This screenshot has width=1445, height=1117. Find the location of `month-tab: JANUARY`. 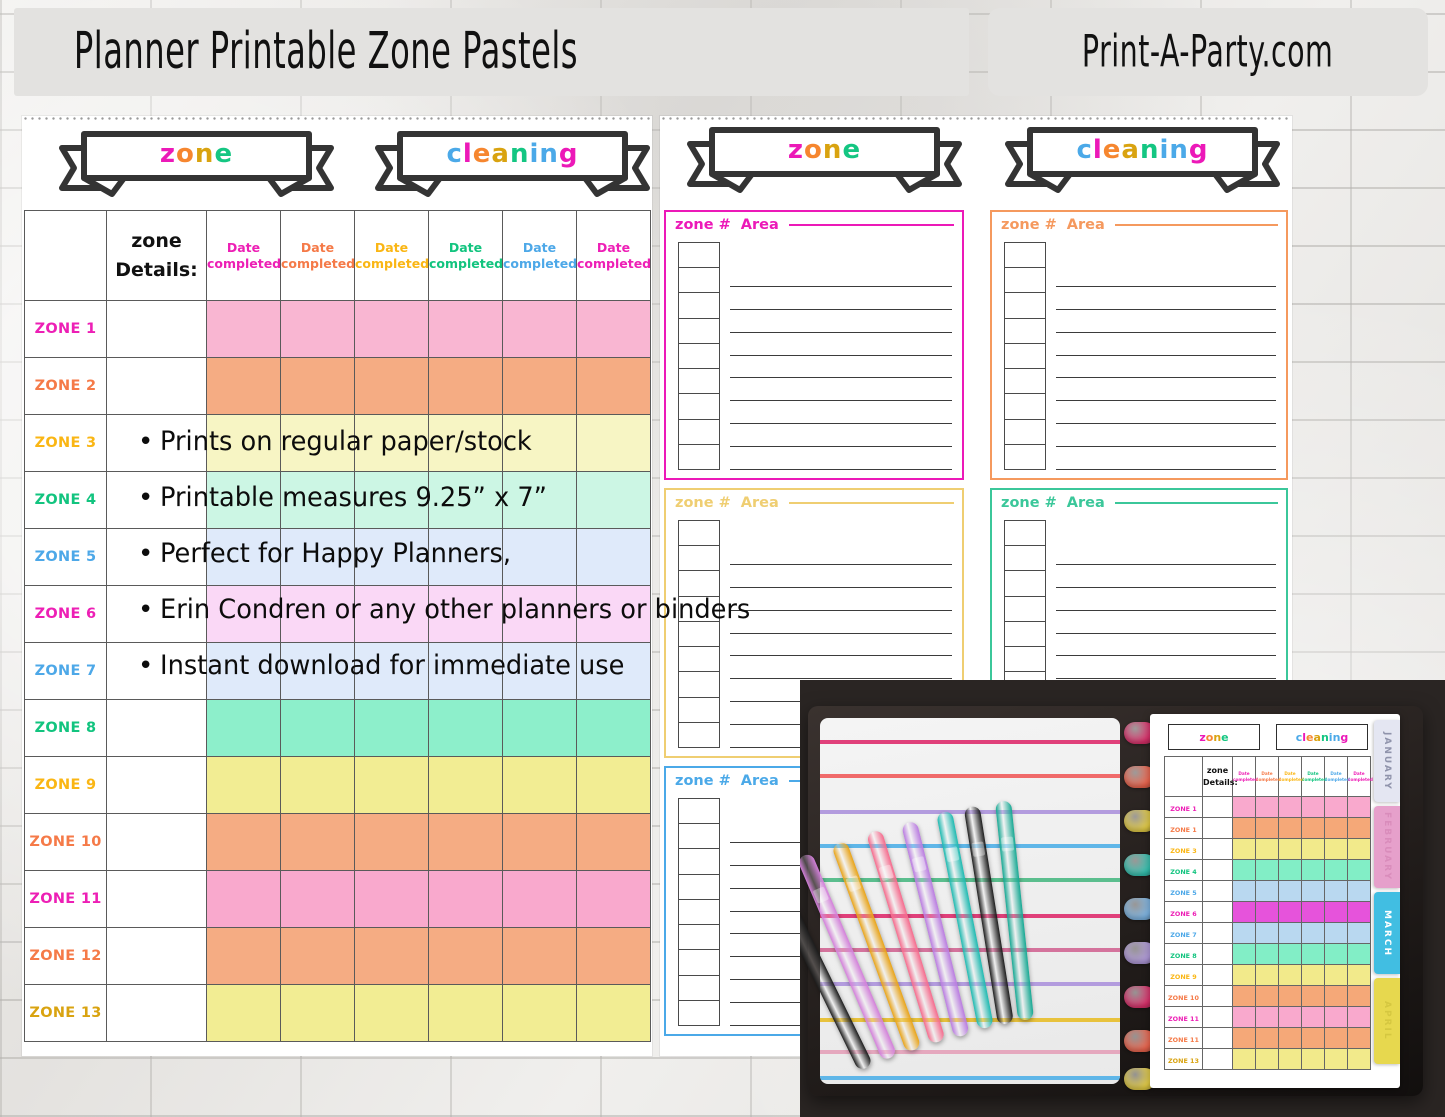

month-tab: JANUARY is located at coordinates (1387, 761).